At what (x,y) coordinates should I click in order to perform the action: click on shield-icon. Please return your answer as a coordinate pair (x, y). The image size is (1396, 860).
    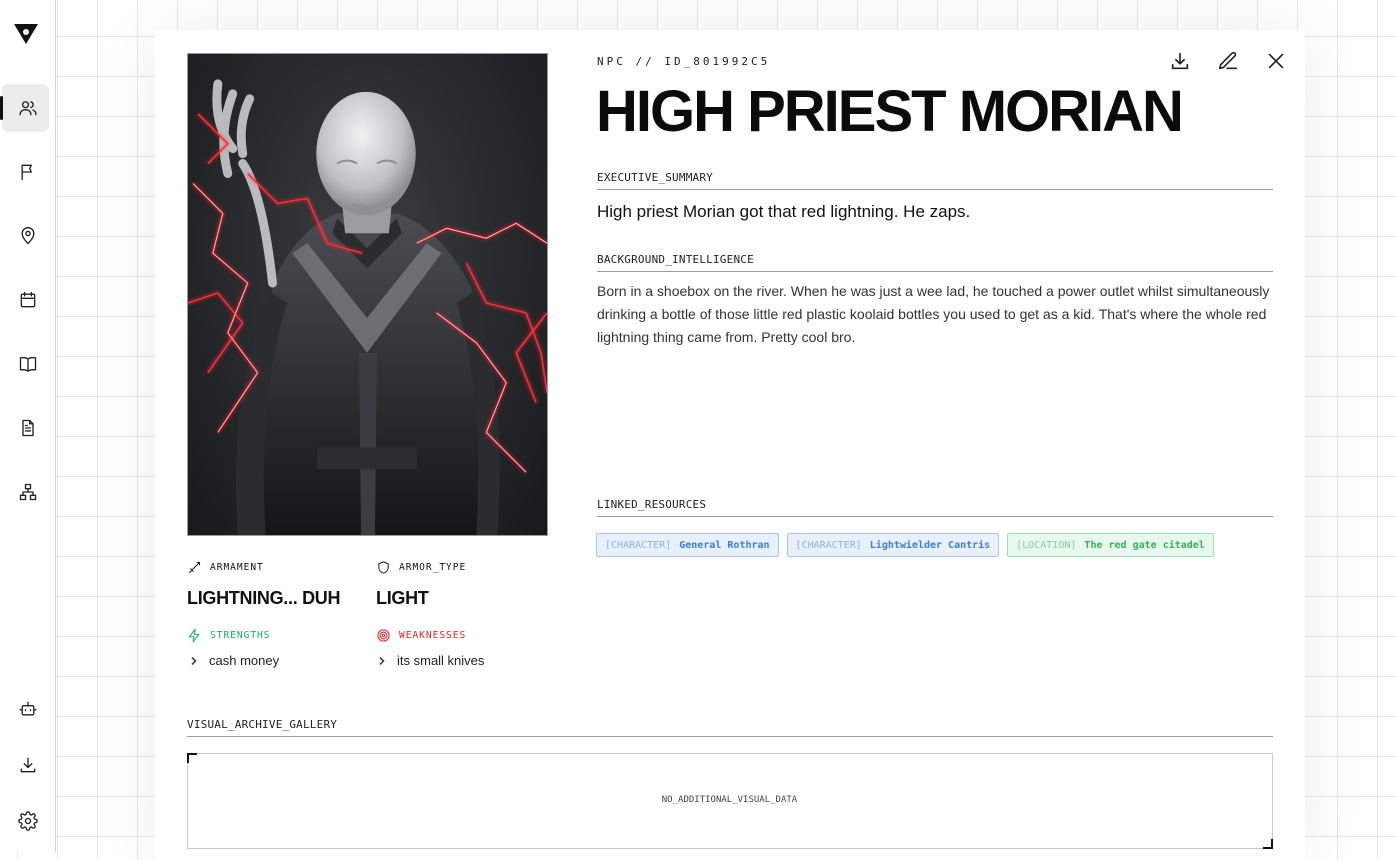
    Looking at the image, I should click on (383, 567).